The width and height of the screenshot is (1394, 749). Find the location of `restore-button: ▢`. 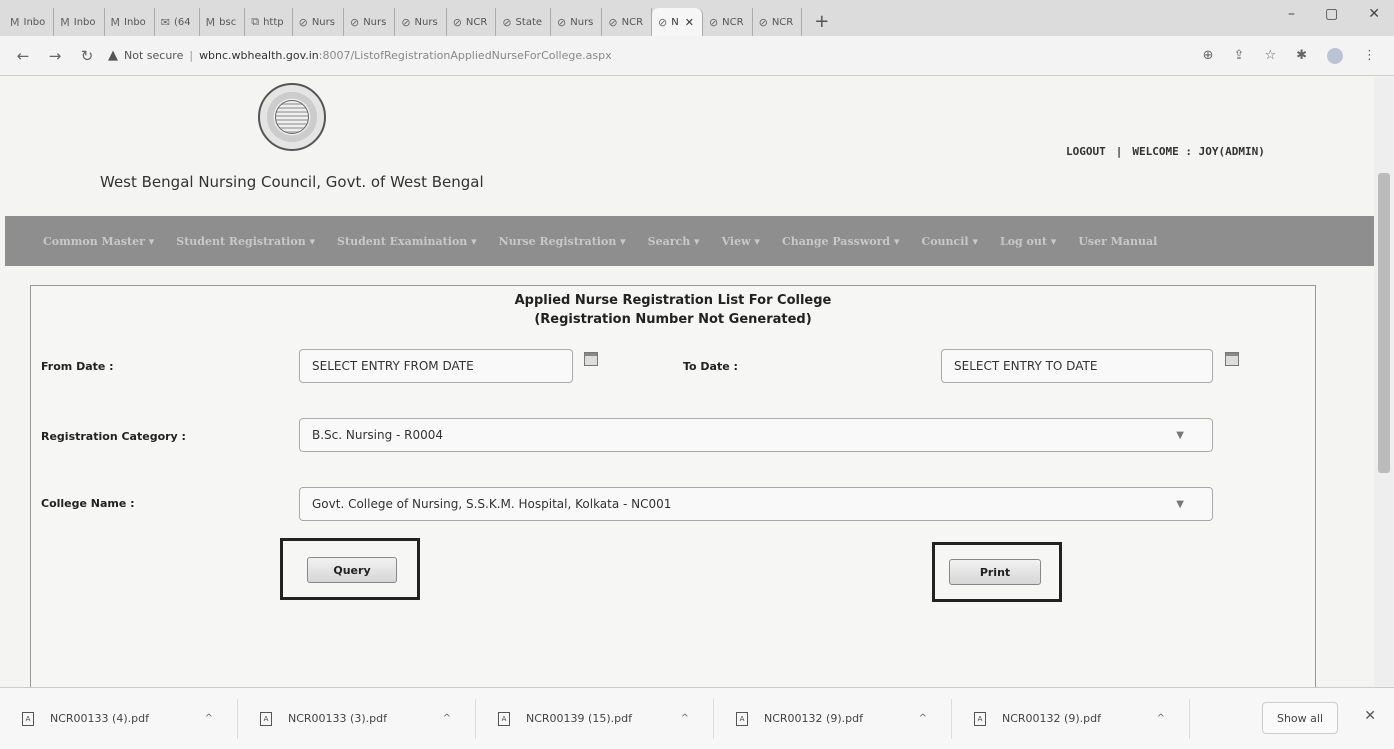

restore-button: ▢ is located at coordinates (1331, 14).